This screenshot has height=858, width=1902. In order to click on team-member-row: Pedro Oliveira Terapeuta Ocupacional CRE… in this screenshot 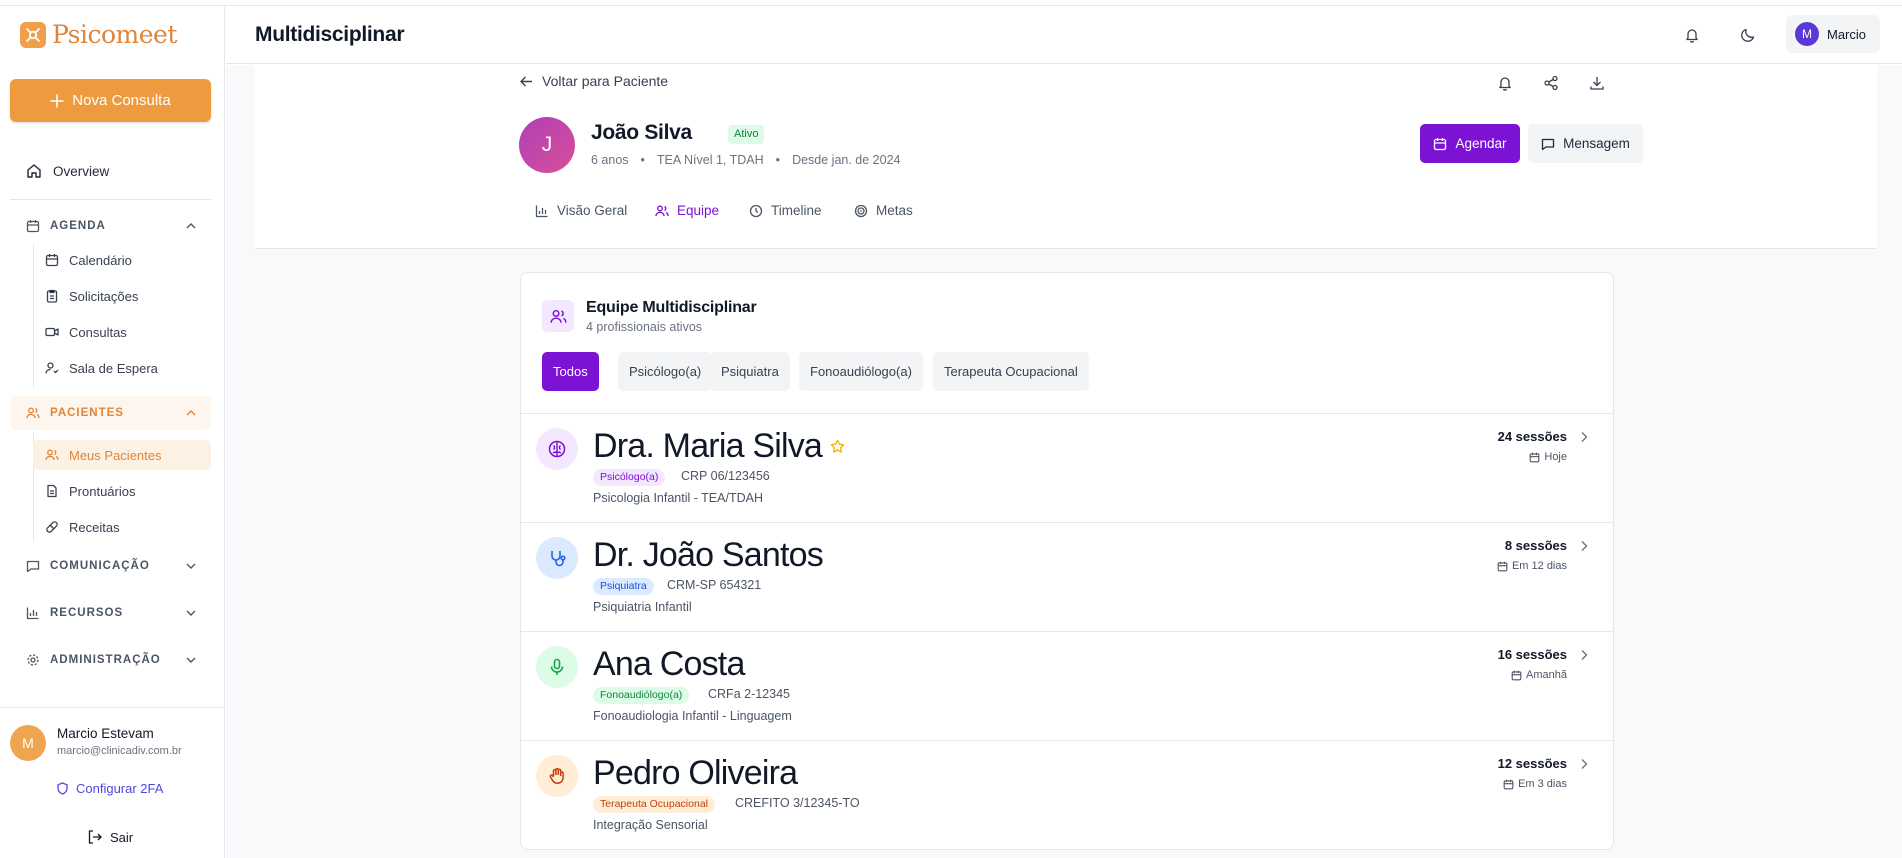, I will do `click(1067, 794)`.